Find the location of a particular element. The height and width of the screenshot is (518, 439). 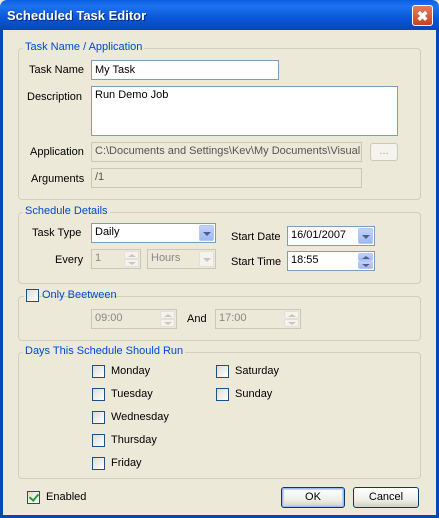

day-wednesday: Wednesday is located at coordinates (142, 418).